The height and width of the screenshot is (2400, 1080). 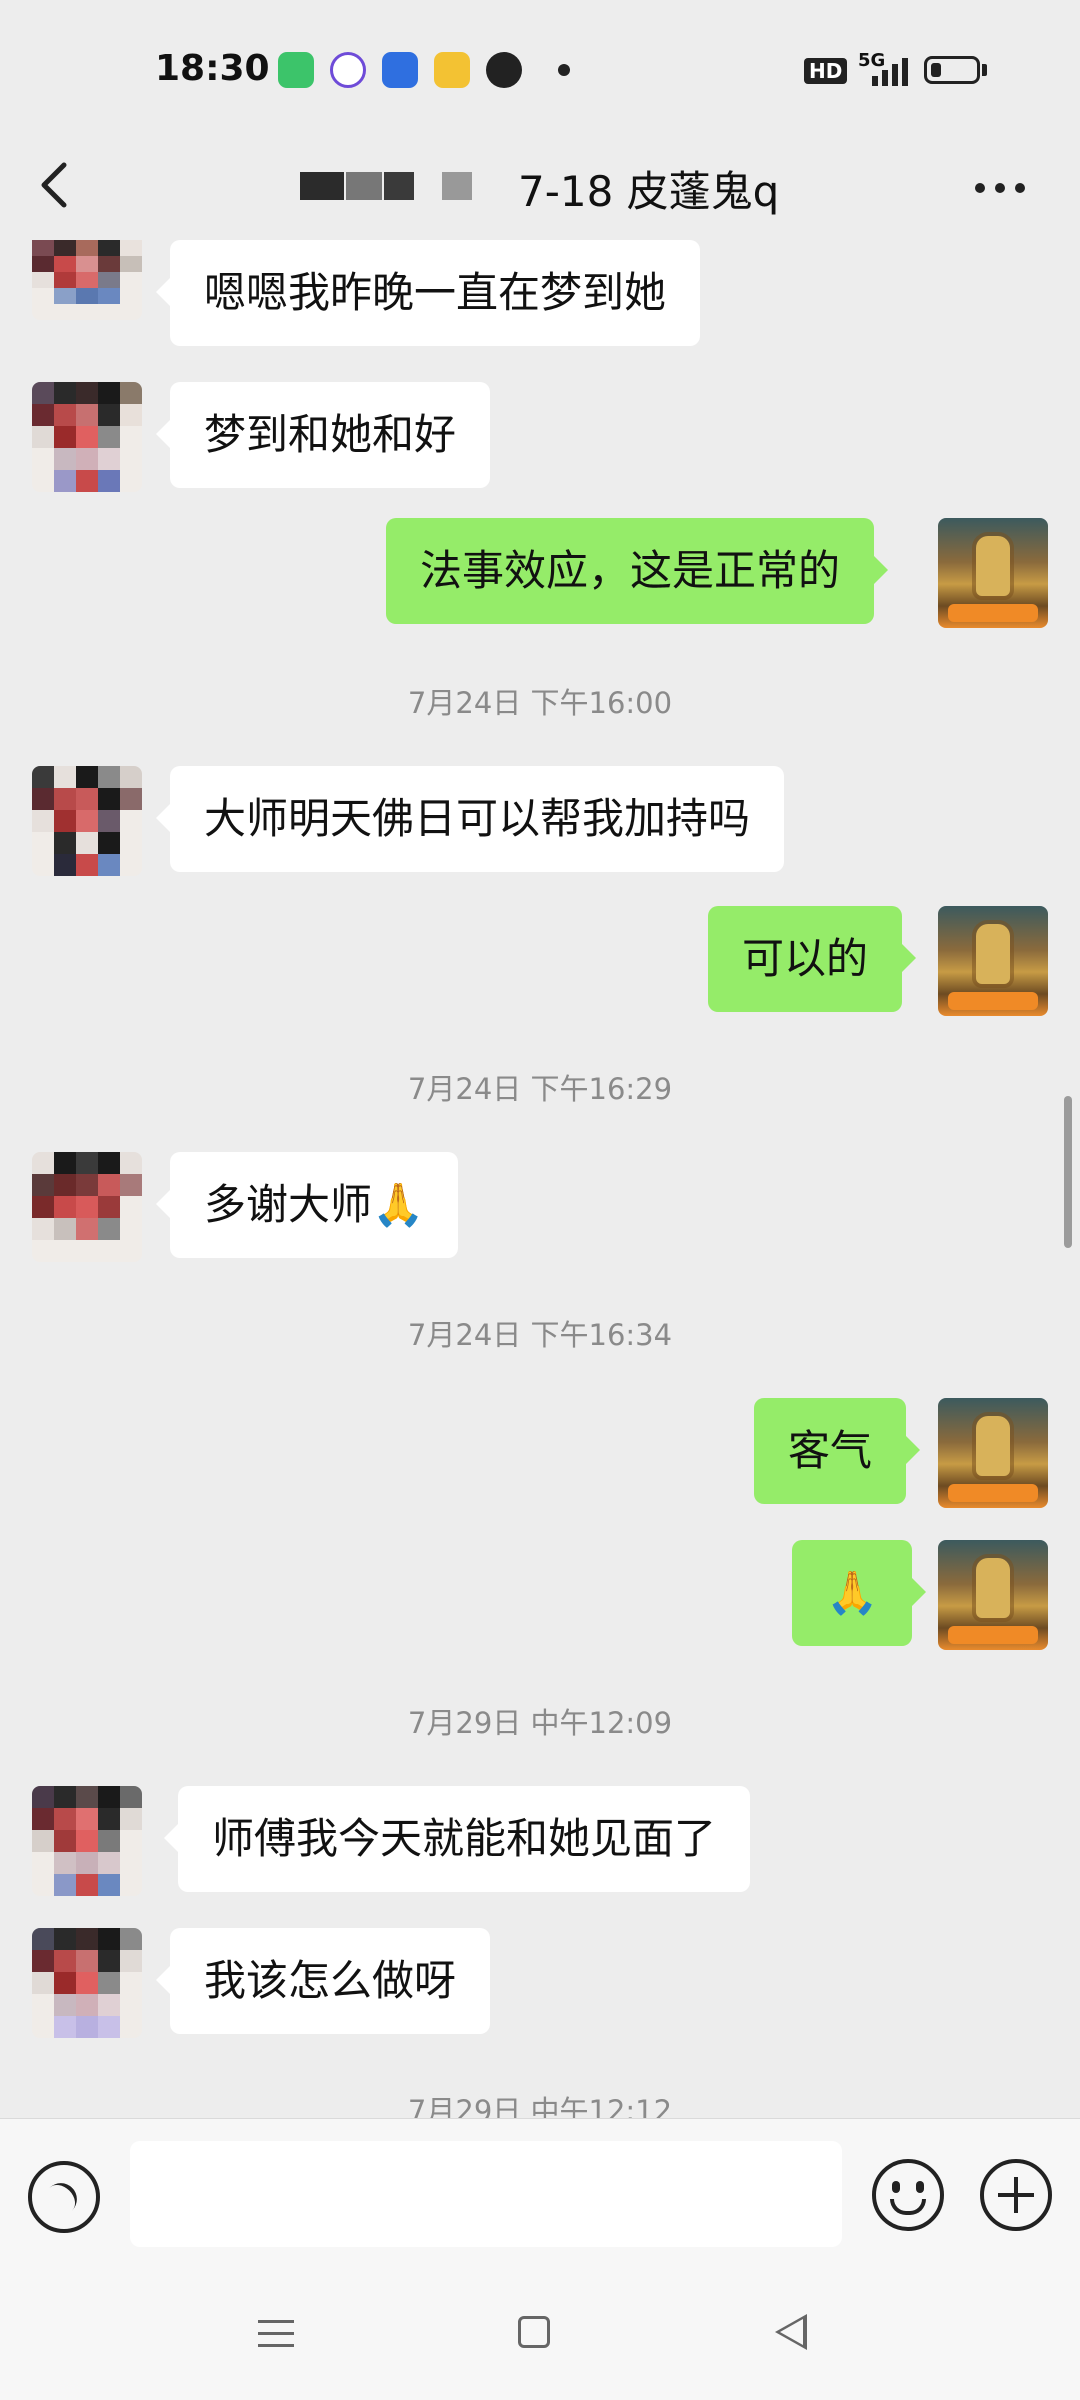 What do you see at coordinates (540, 1335) in the screenshot?
I see `timestamp: 7月24日 下午16:34` at bounding box center [540, 1335].